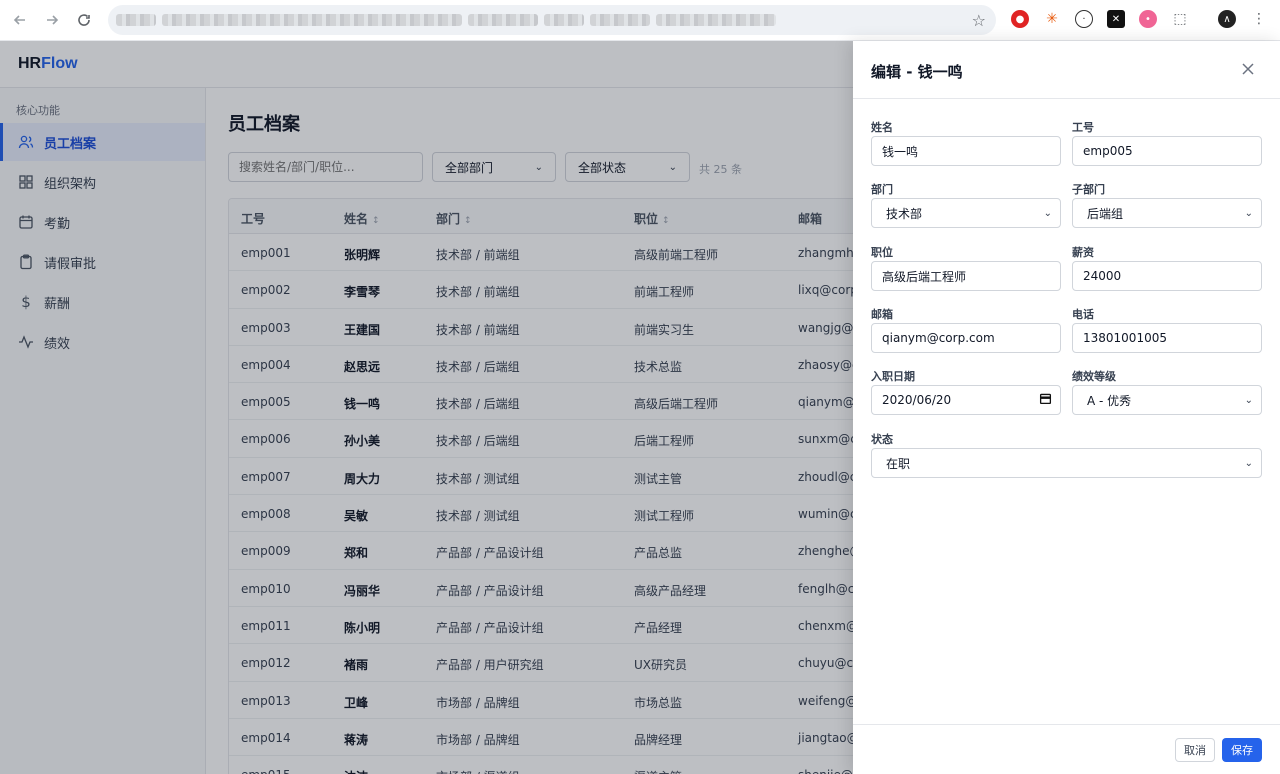 Image resolution: width=1280 pixels, height=774 pixels. What do you see at coordinates (1094, 376) in the screenshot?
I see `rating-label: 绩效等级` at bounding box center [1094, 376].